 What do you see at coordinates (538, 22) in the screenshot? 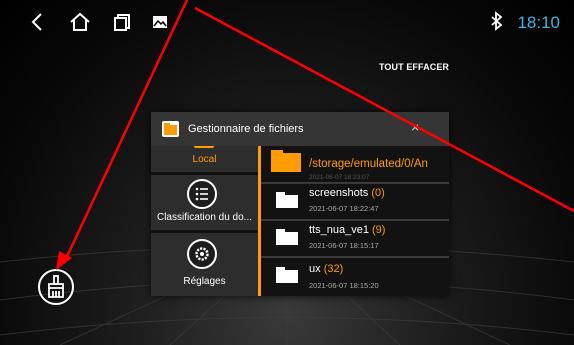
I see `clock: 18:10` at bounding box center [538, 22].